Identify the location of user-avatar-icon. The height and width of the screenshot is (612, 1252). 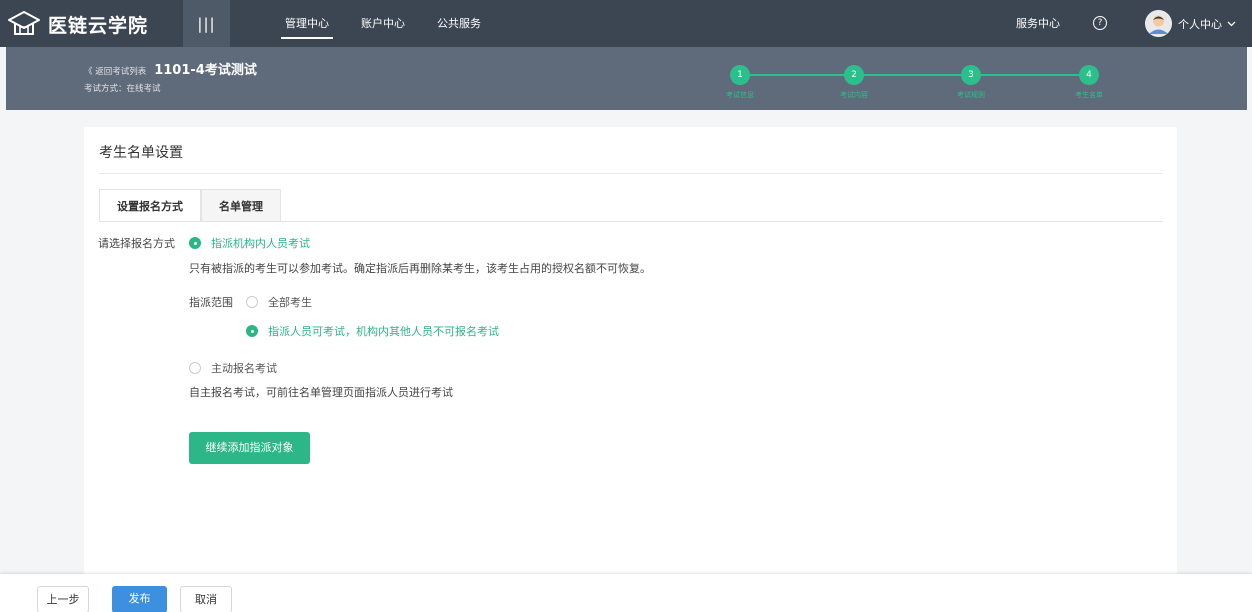
(1158, 23).